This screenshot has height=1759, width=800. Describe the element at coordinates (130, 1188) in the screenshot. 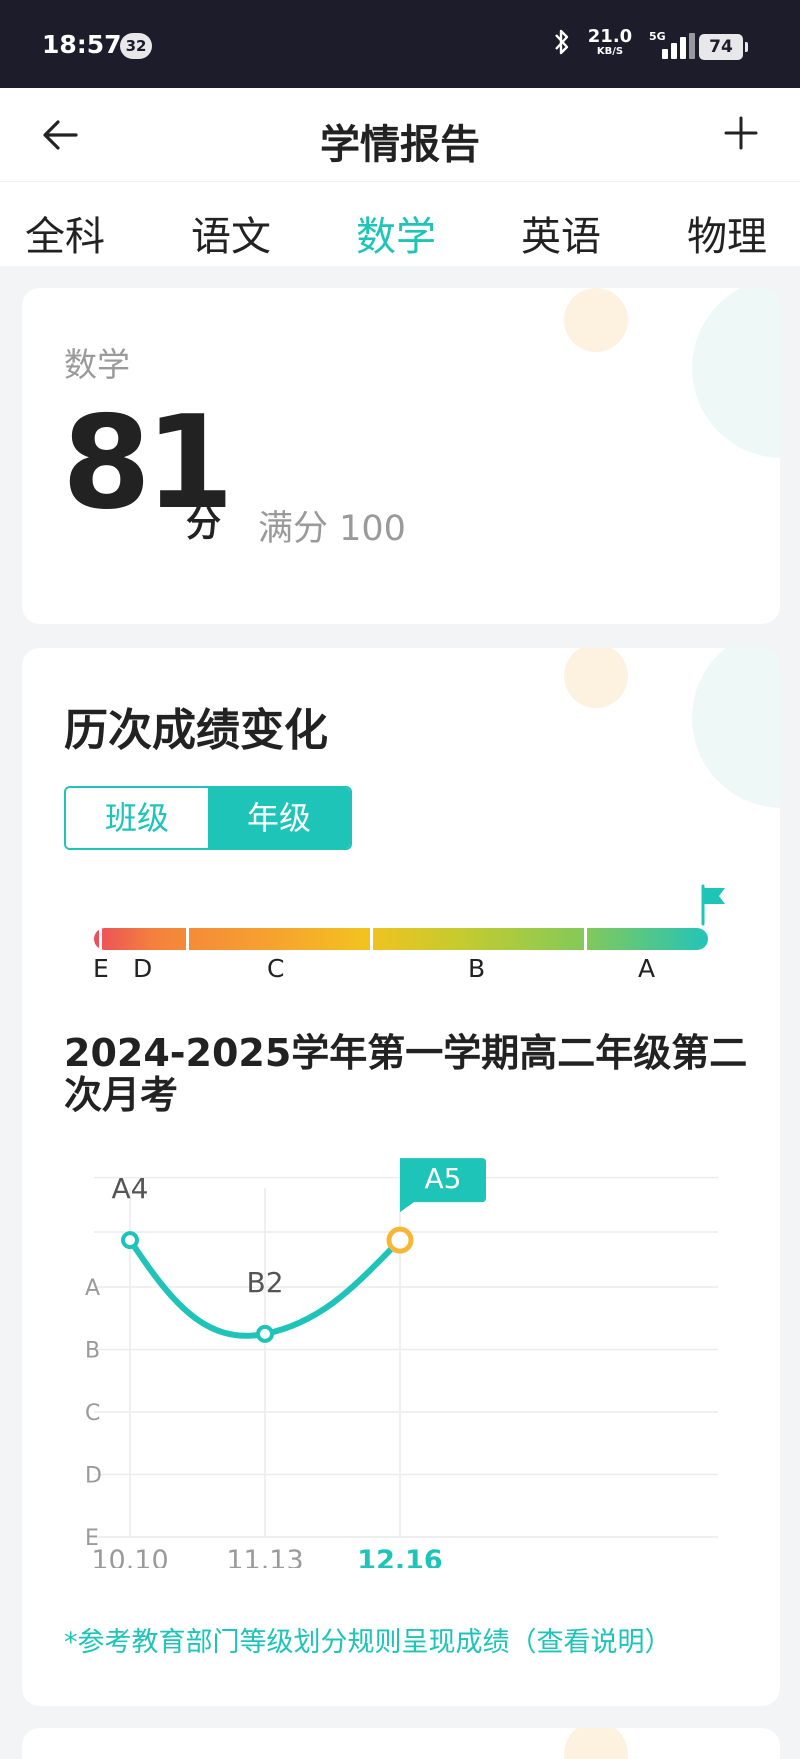

I see `data-label: A4` at that location.